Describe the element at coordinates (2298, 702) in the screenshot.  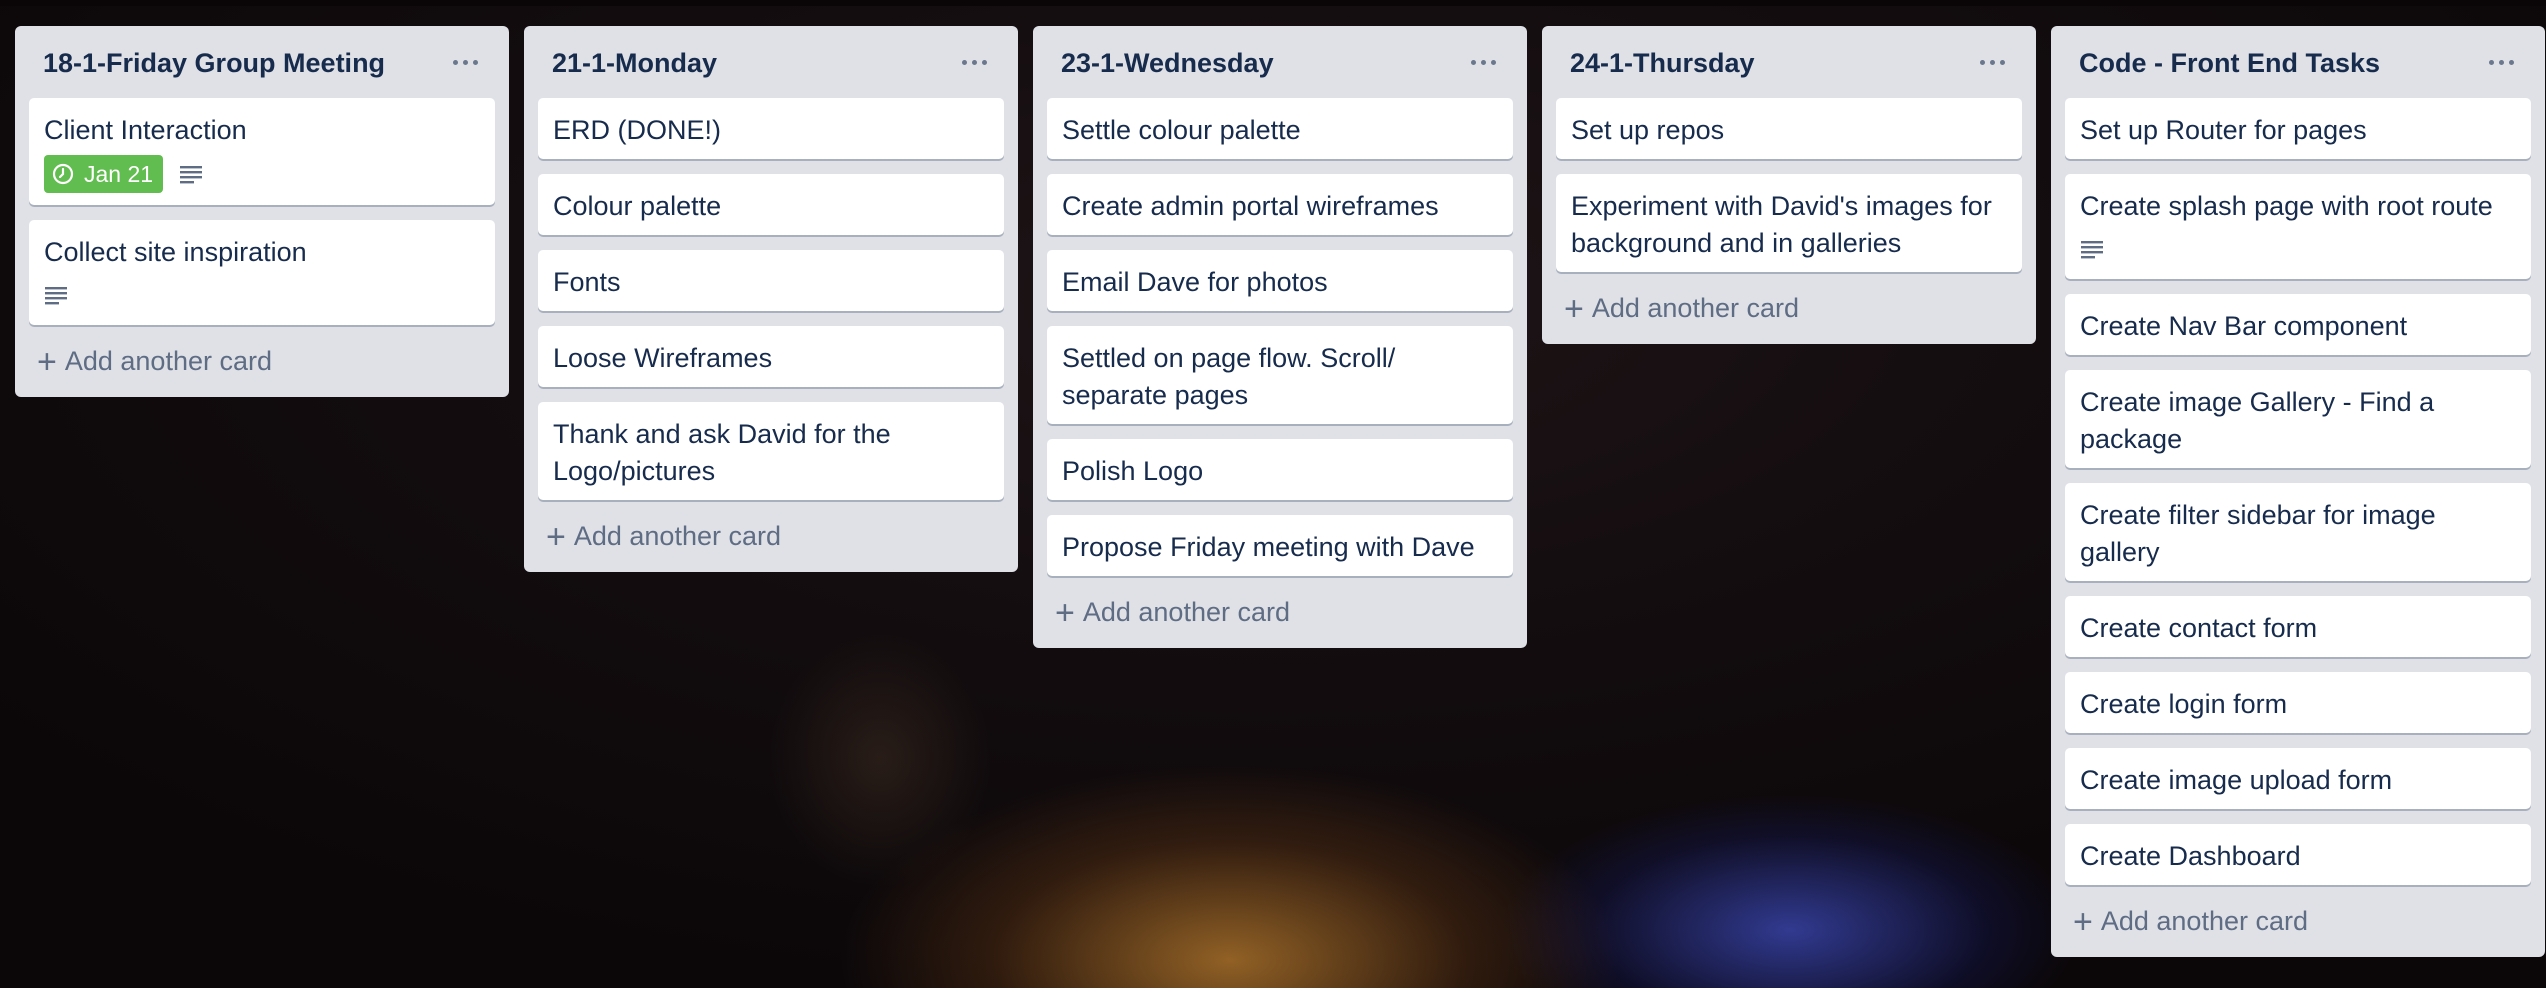
I see `card: Create login form` at that location.